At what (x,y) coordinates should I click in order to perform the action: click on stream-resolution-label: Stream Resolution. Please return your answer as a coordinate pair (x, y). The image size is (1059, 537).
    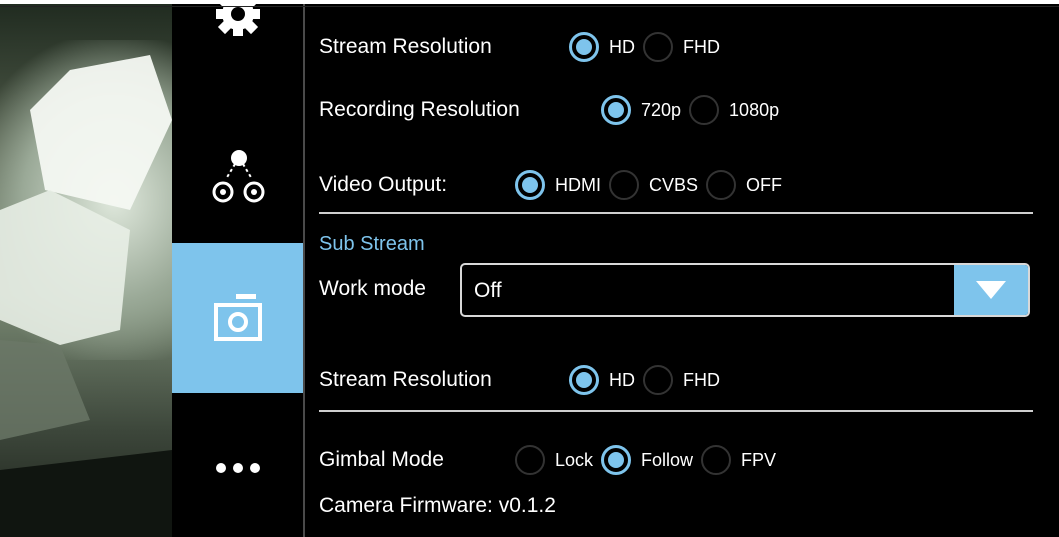
    Looking at the image, I should click on (405, 46).